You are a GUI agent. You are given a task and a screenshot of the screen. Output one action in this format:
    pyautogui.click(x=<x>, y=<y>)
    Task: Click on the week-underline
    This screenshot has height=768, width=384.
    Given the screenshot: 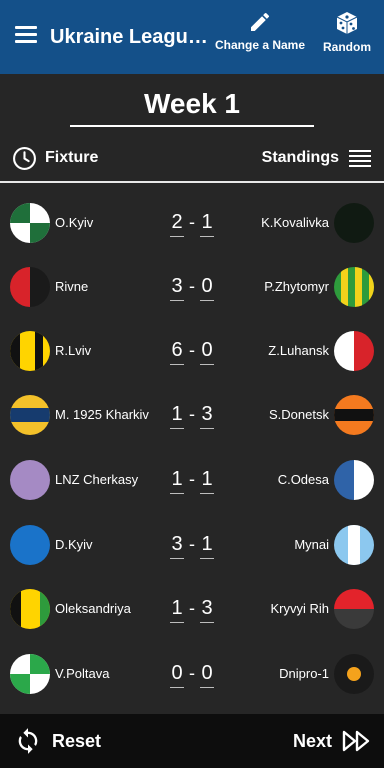 What is the action you would take?
    pyautogui.click(x=192, y=126)
    